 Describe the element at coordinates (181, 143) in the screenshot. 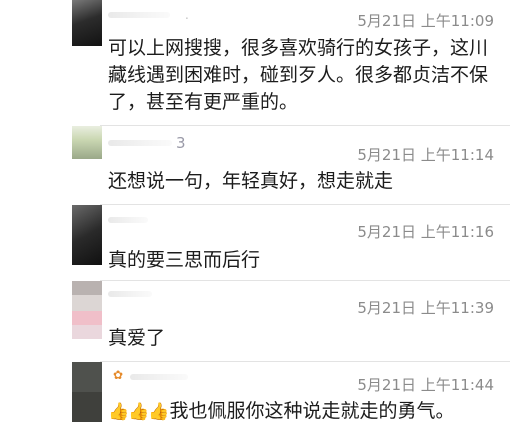

I see `username: 3` at that location.